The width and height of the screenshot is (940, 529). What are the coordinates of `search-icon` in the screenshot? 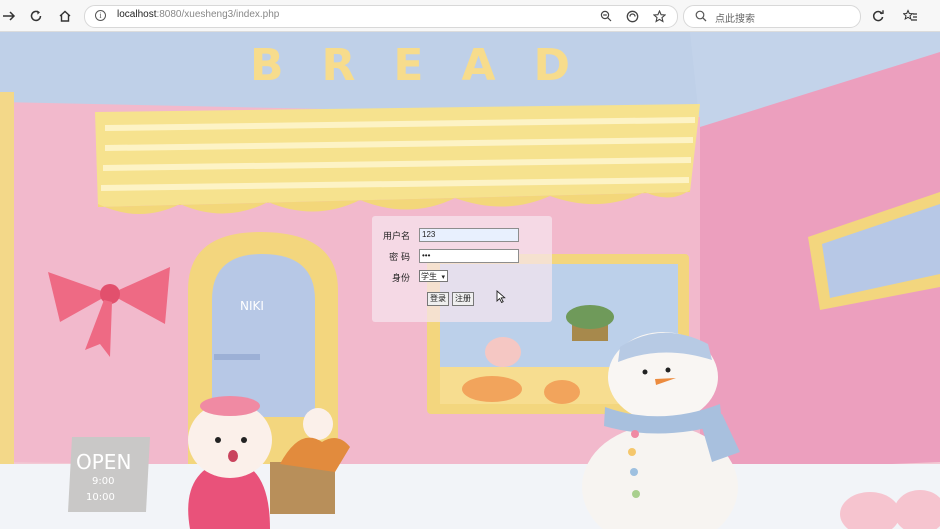 It's located at (701, 16).